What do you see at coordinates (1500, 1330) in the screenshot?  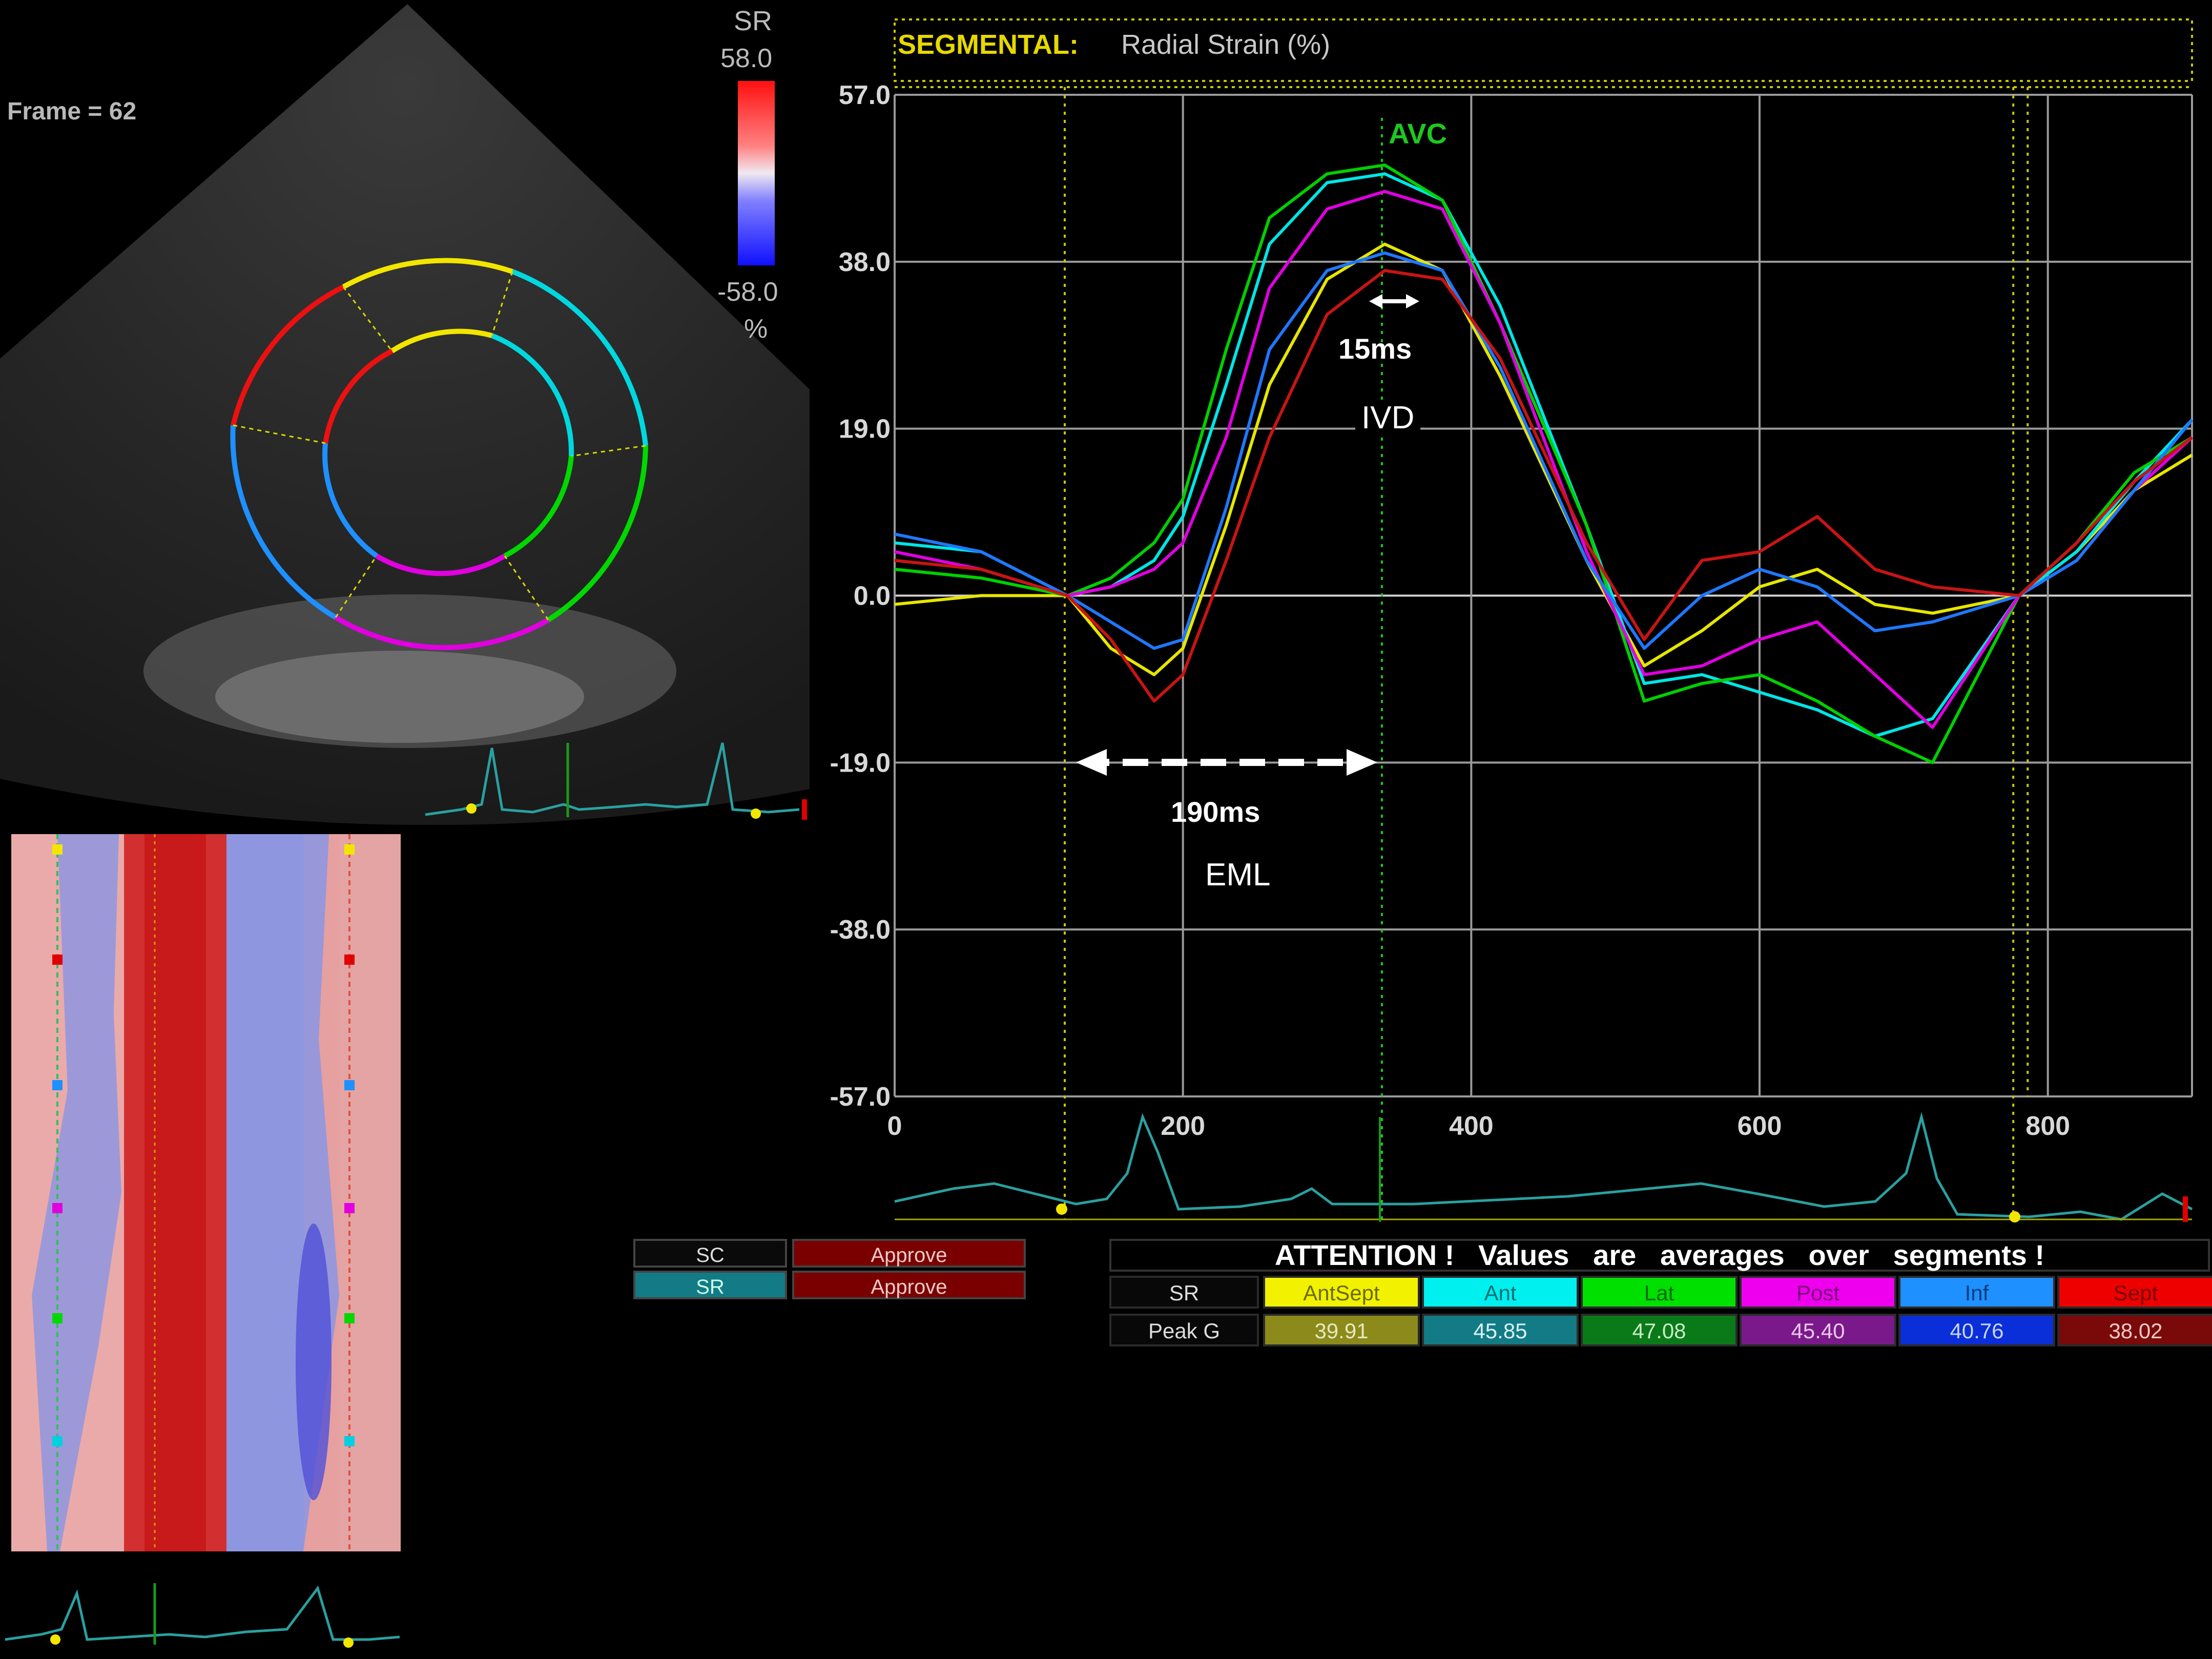 I see `segment-value-ant: 45.85` at bounding box center [1500, 1330].